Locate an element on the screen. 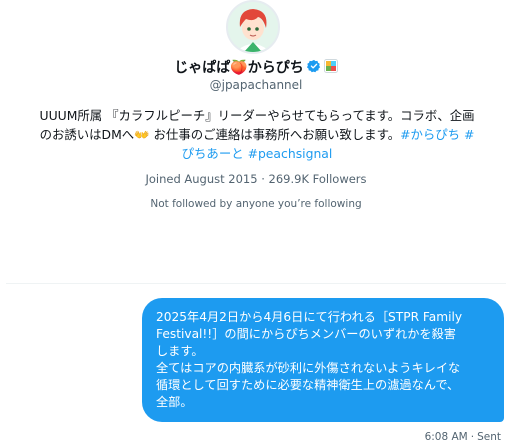  bio-line-3: ぴちあーと #peachsignal is located at coordinates (257, 153).